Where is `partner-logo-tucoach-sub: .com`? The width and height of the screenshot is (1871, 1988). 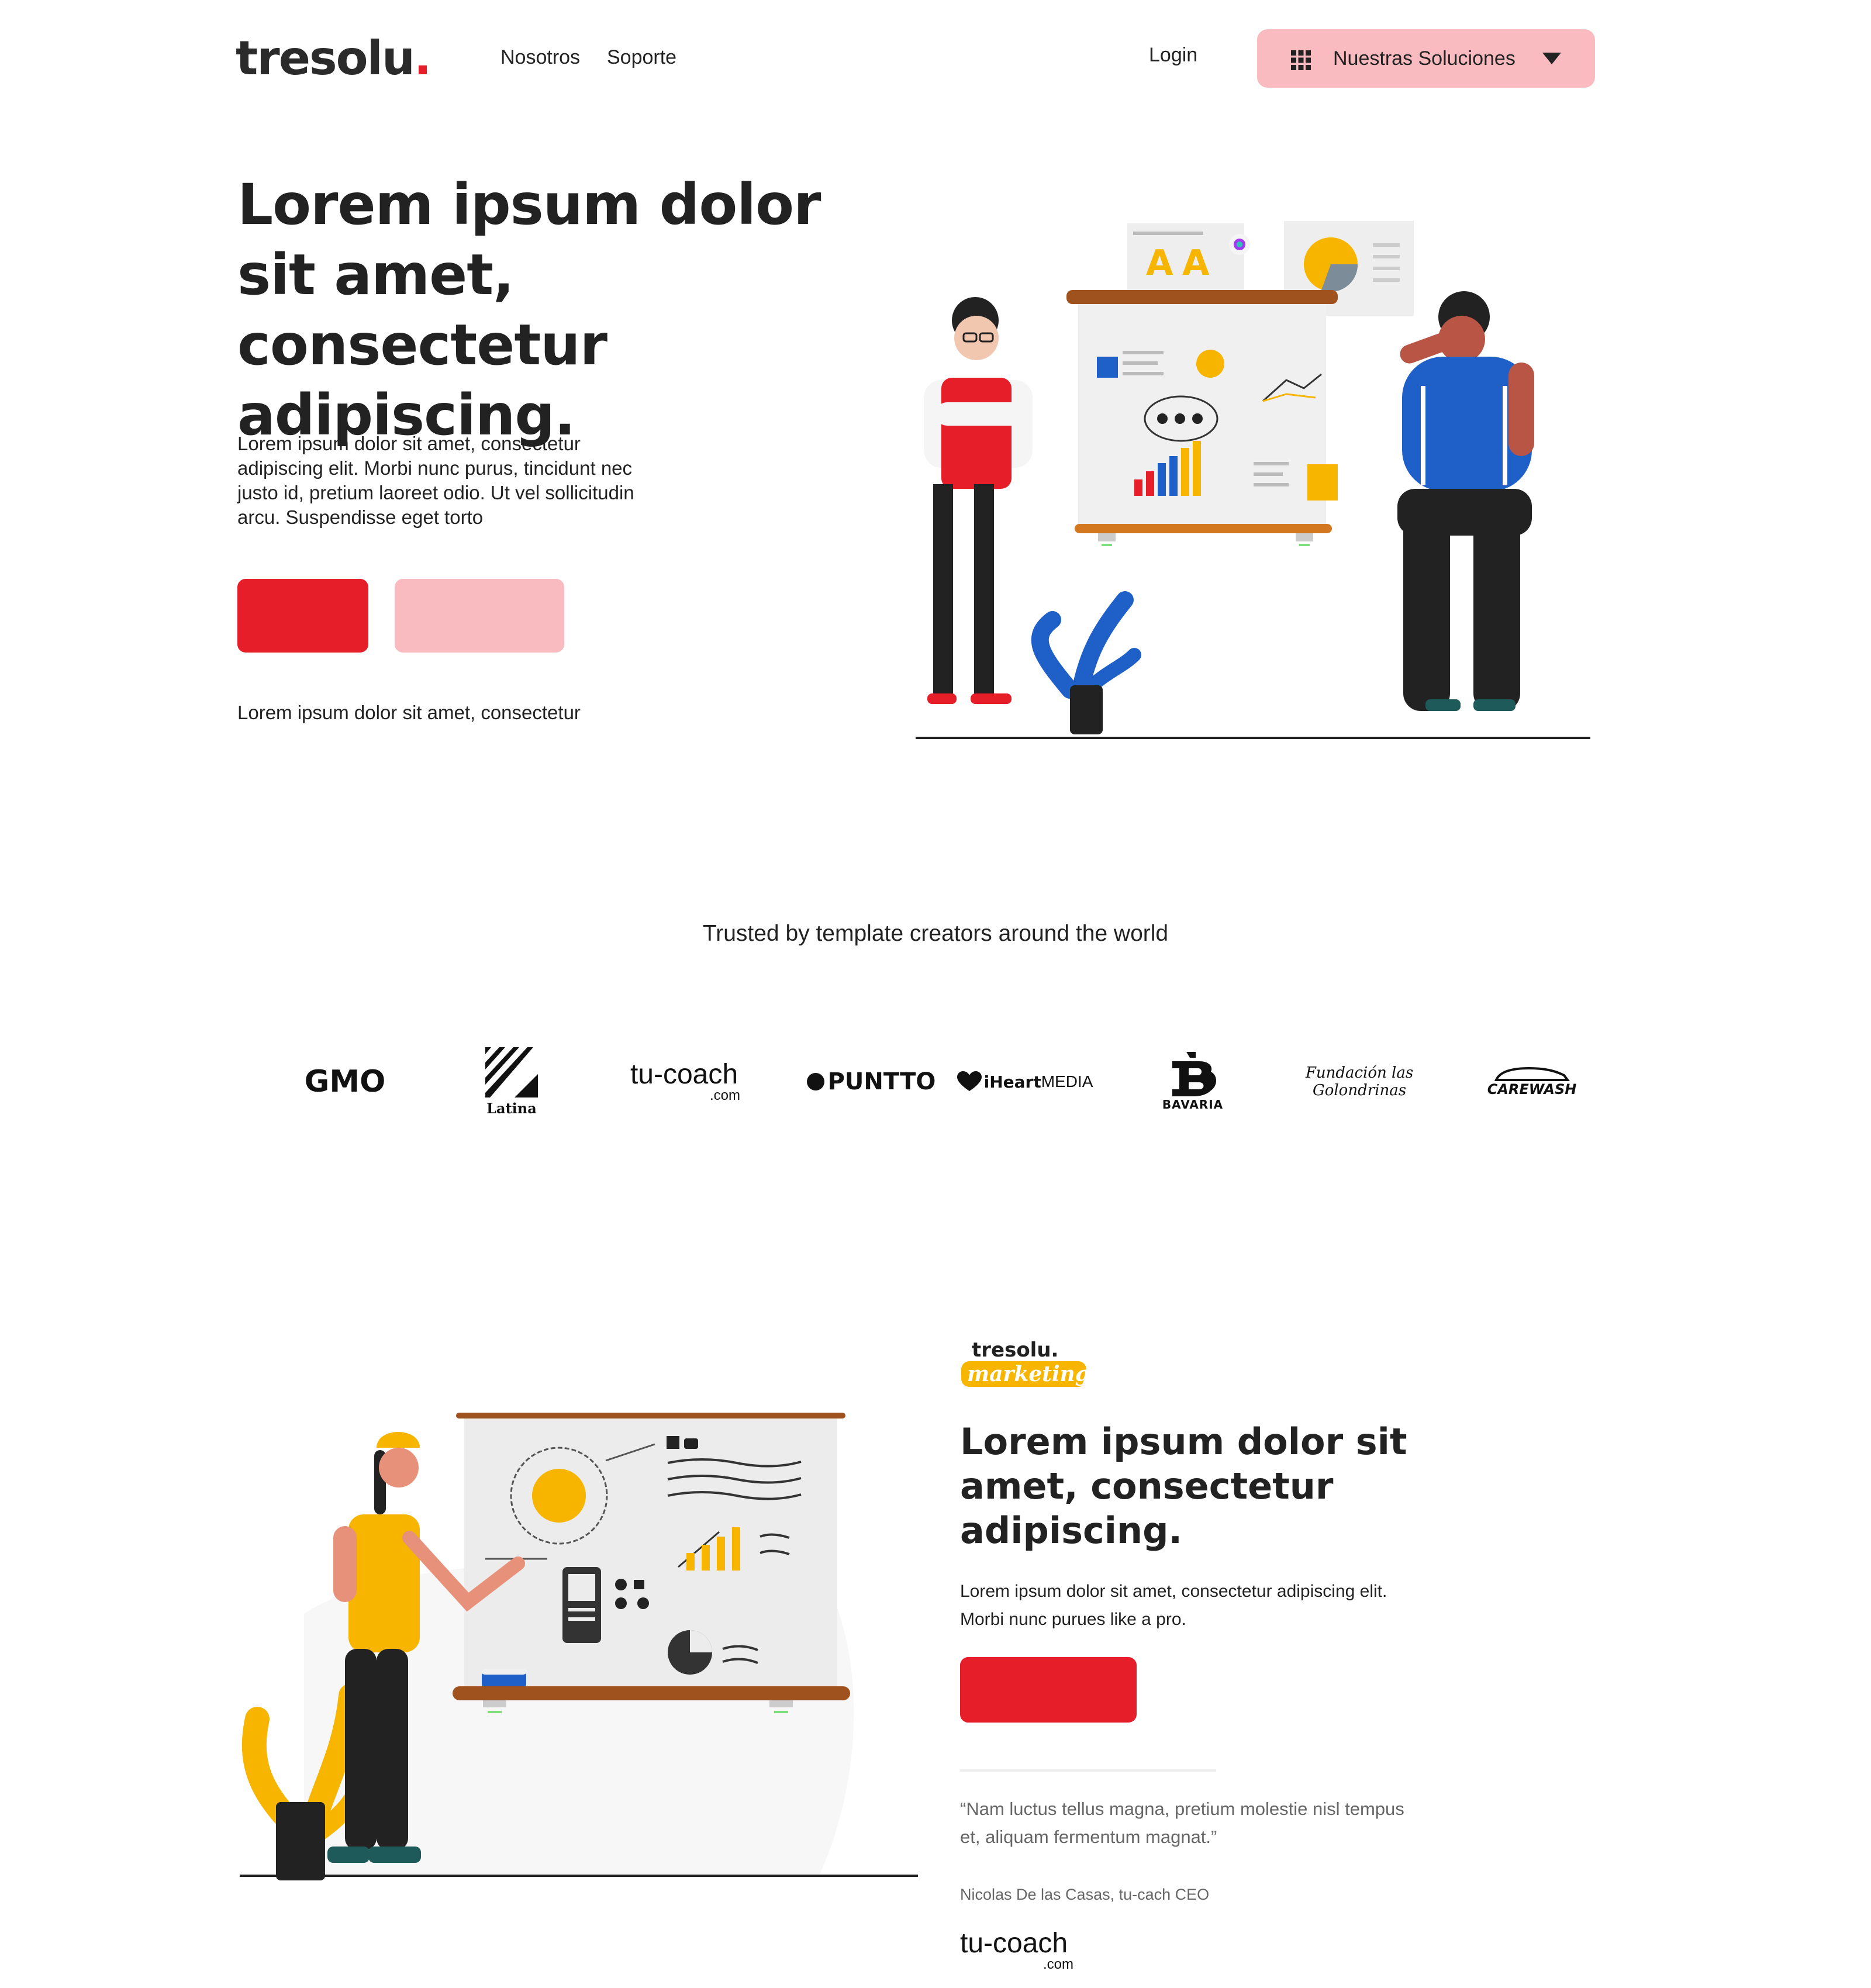 partner-logo-tucoach-sub: .com is located at coordinates (725, 1095).